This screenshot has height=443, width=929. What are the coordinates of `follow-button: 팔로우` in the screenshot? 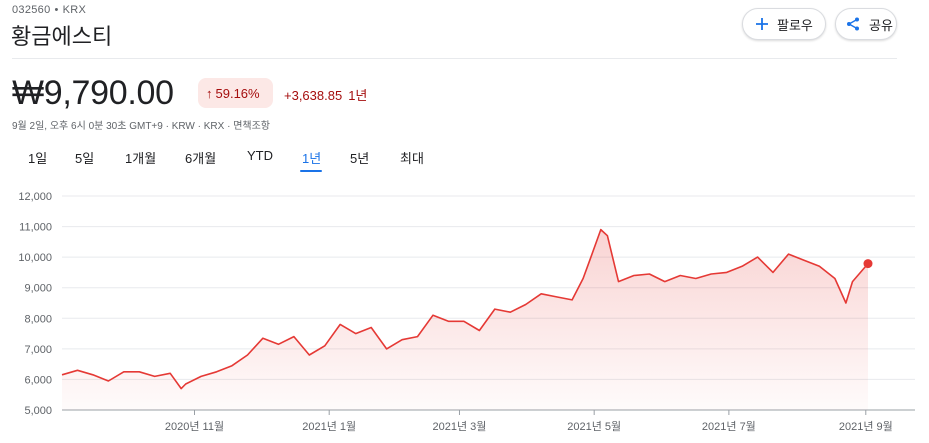 It's located at (784, 24).